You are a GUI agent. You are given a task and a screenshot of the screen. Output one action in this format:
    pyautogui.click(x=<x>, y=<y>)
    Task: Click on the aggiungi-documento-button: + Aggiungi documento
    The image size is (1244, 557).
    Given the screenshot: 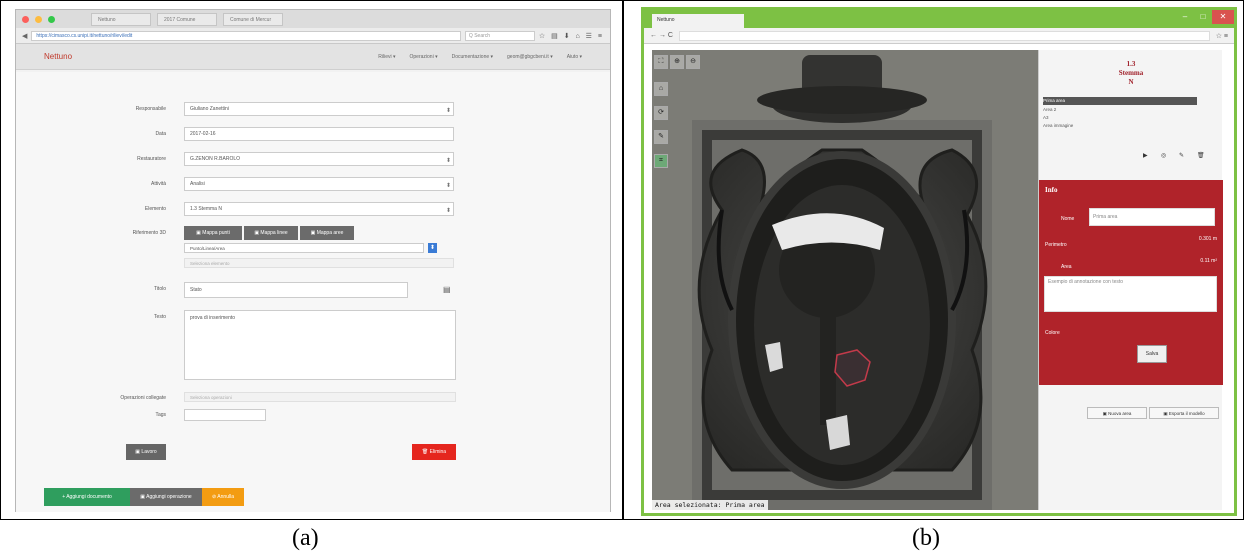 What is the action you would take?
    pyautogui.click(x=87, y=497)
    